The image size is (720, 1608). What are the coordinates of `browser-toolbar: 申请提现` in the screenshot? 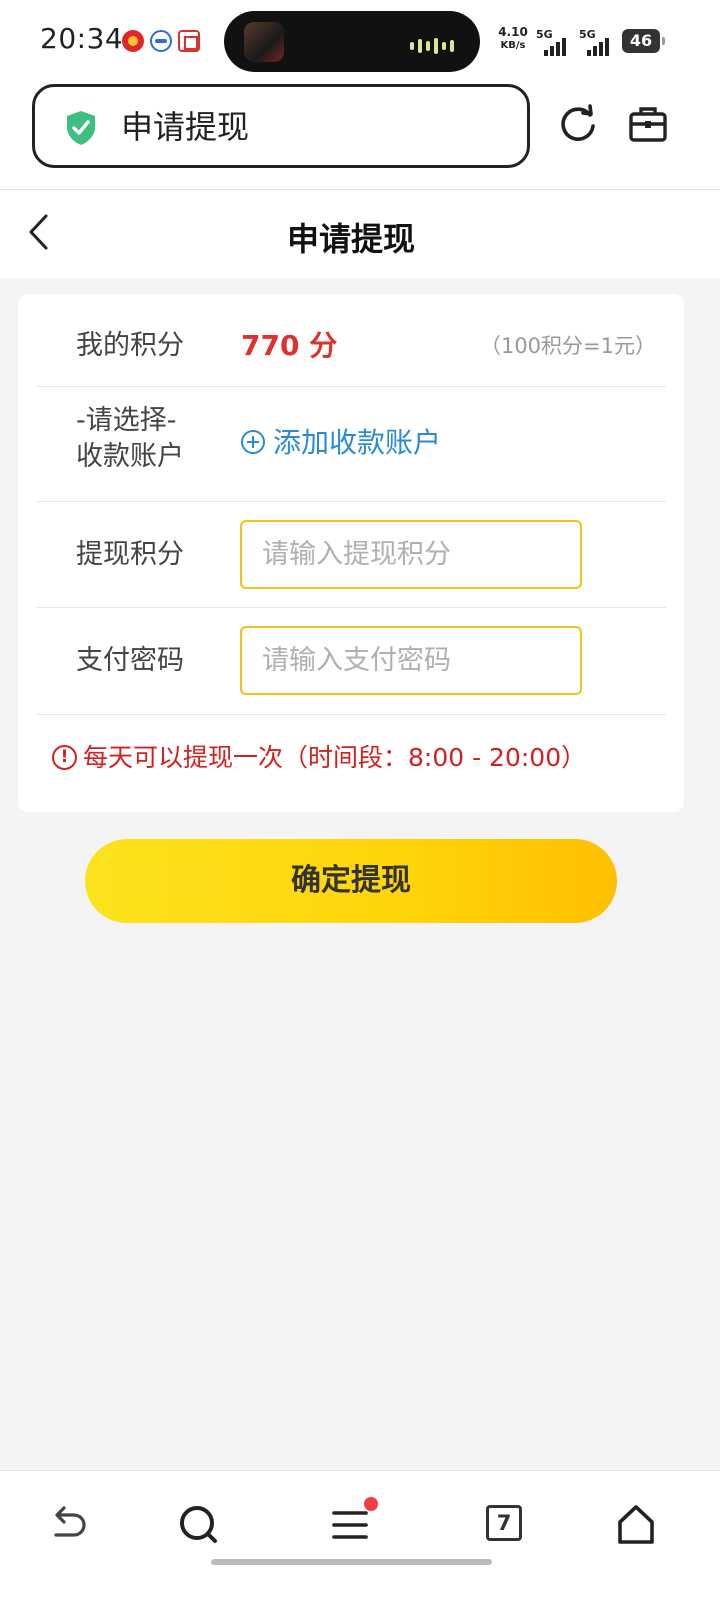 It's located at (360, 137).